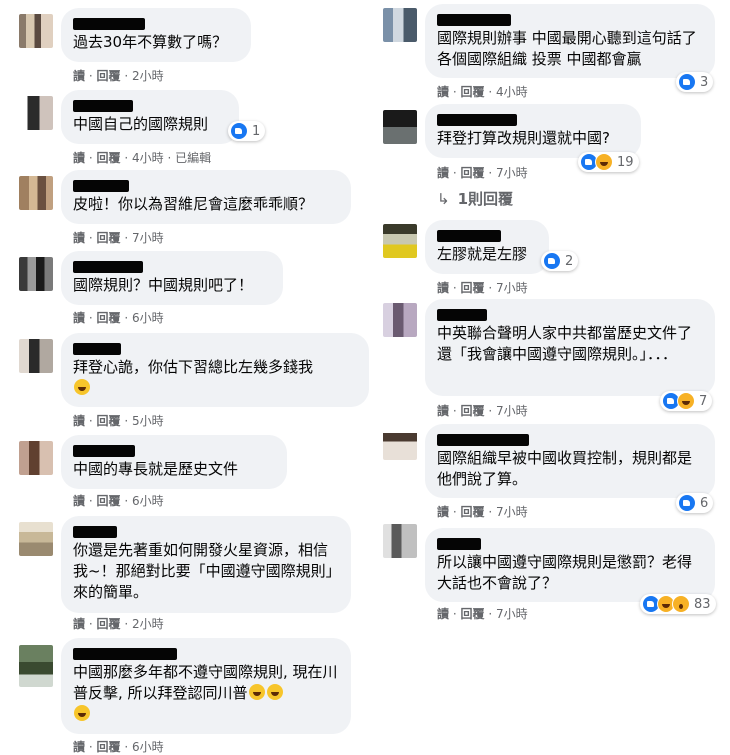  I want to click on reaction-summary: 7, so click(686, 401).